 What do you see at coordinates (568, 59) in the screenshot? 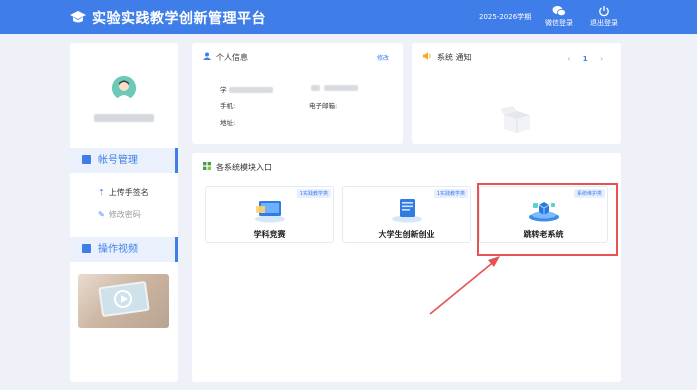
I see `pager-prev-button: ‹` at bounding box center [568, 59].